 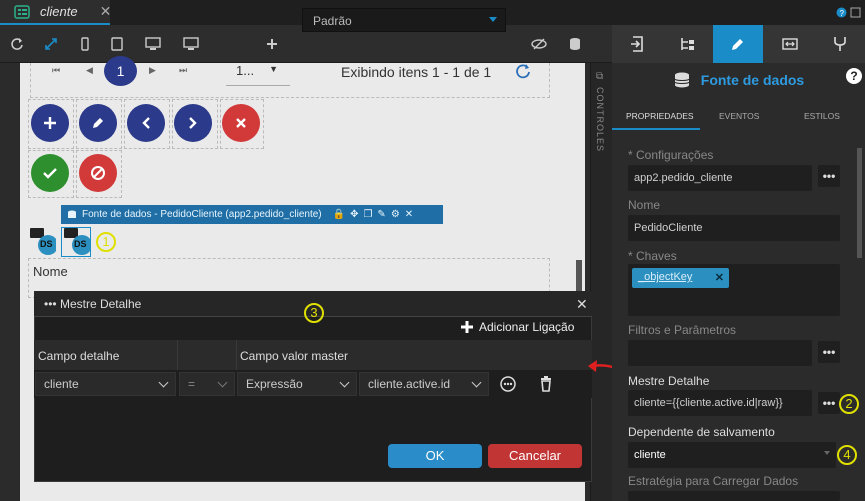 I want to click on visibility-off-icon, so click(x=539, y=44).